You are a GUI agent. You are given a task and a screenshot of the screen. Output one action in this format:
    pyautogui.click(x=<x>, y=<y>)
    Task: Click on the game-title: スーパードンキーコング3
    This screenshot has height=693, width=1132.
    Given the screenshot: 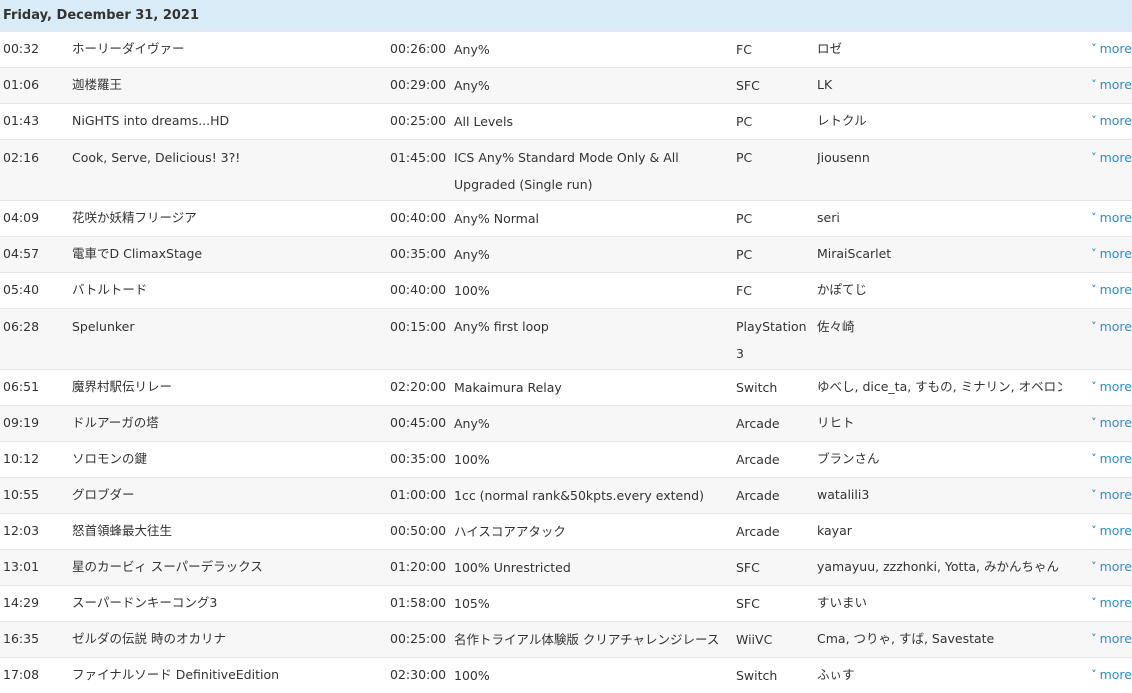 What is the action you would take?
    pyautogui.click(x=231, y=604)
    